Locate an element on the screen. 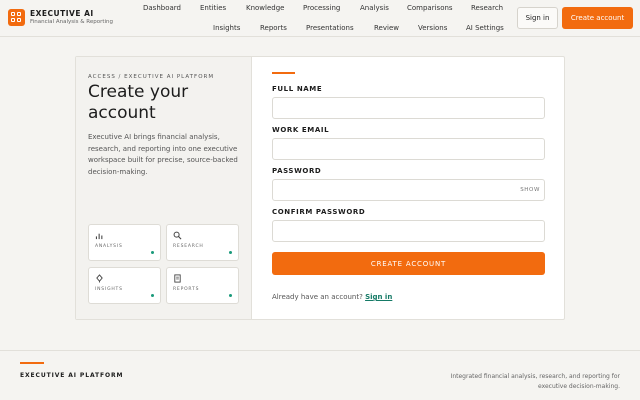 The image size is (640, 400). brand-subtitle: Financial Analysis & Reporting is located at coordinates (72, 22).